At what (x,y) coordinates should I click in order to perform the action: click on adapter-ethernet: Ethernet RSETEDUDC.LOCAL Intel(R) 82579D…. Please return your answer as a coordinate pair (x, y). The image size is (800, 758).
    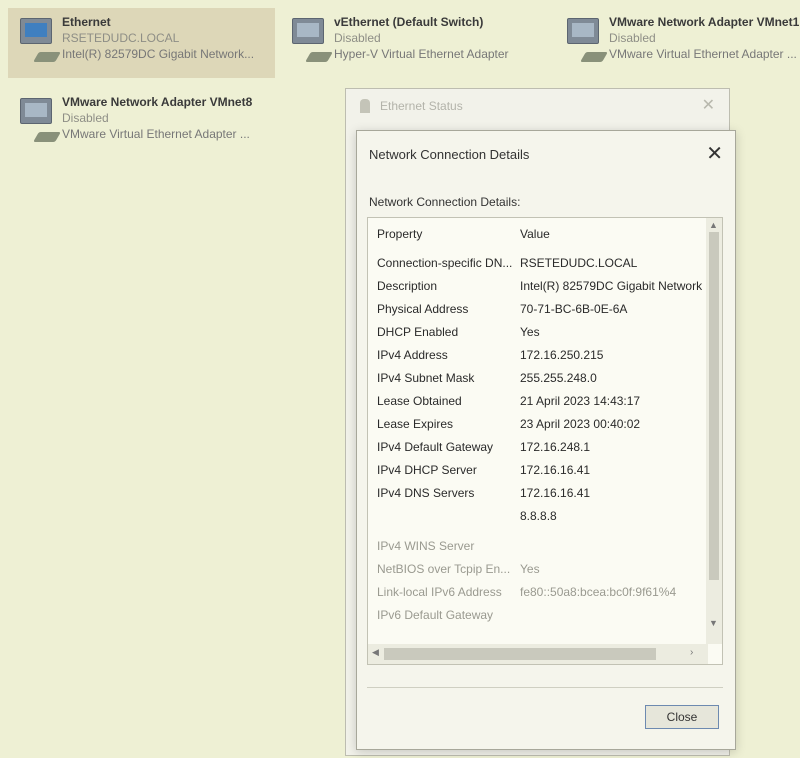
    Looking at the image, I should click on (141, 43).